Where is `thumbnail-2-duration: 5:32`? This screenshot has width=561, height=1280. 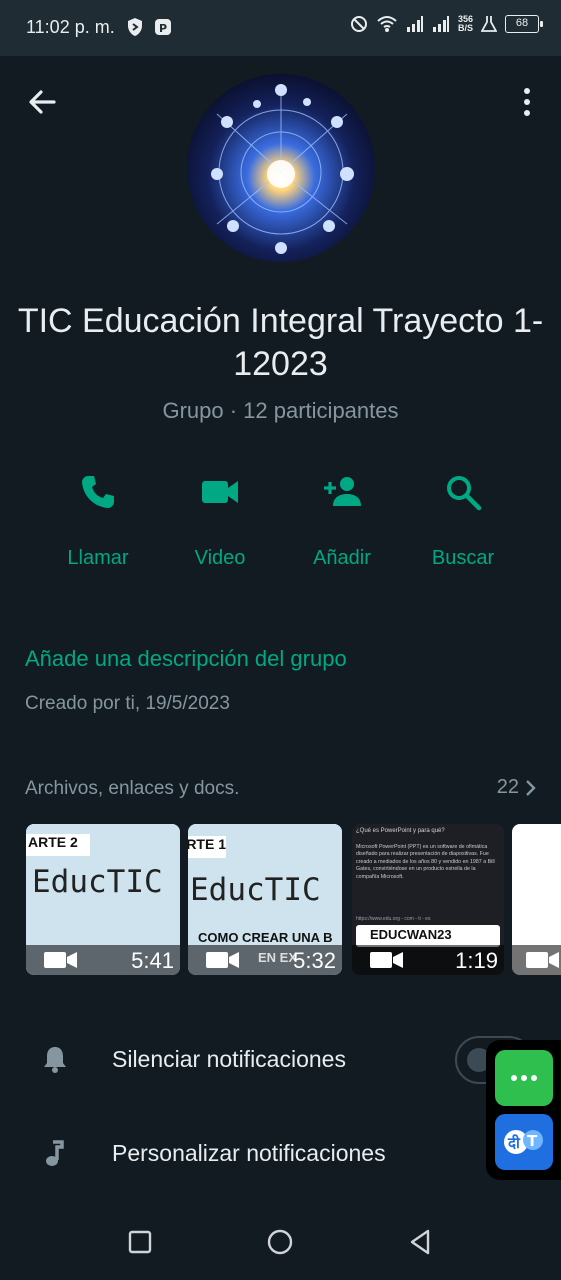 thumbnail-2-duration: 5:32 is located at coordinates (314, 960).